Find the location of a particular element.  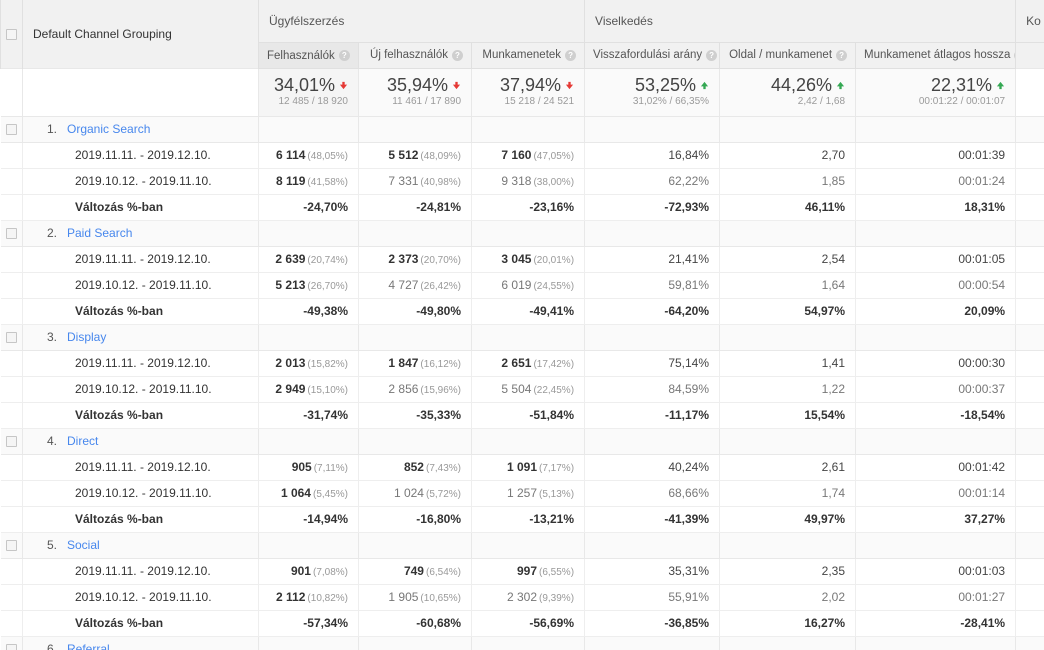

select-all-checkbox is located at coordinates (11, 35).